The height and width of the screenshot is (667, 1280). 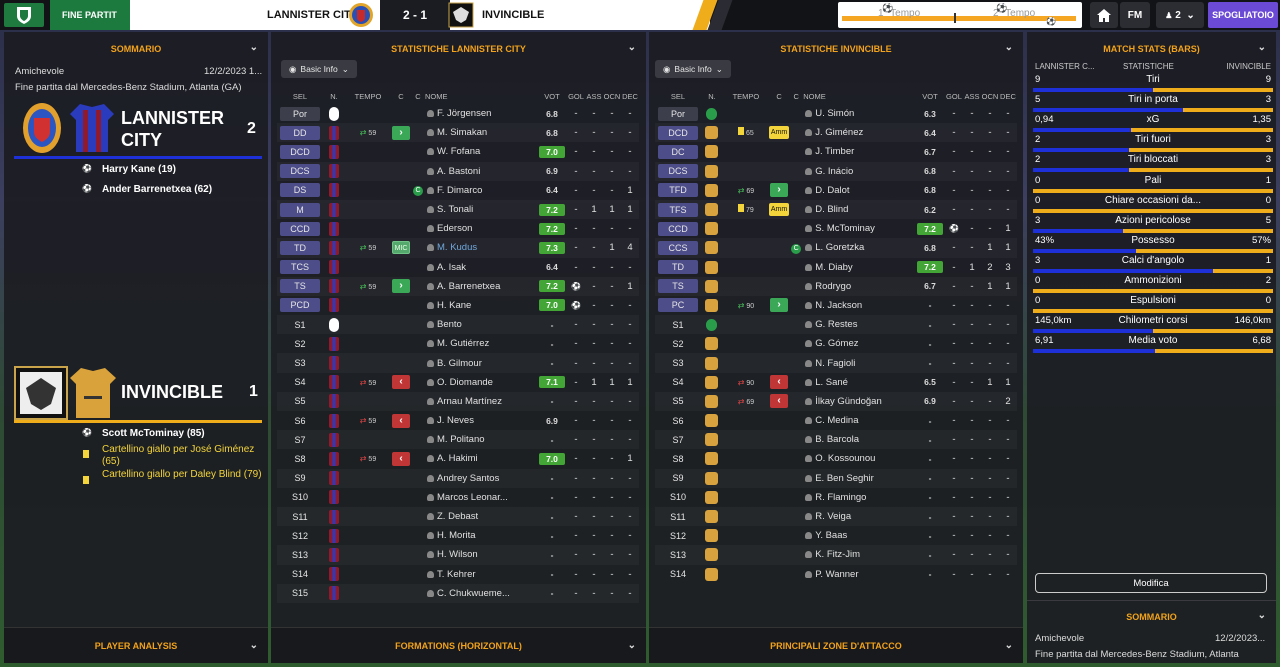 What do you see at coordinates (457, 247) in the screenshot?
I see `player-name: M. Kudus` at bounding box center [457, 247].